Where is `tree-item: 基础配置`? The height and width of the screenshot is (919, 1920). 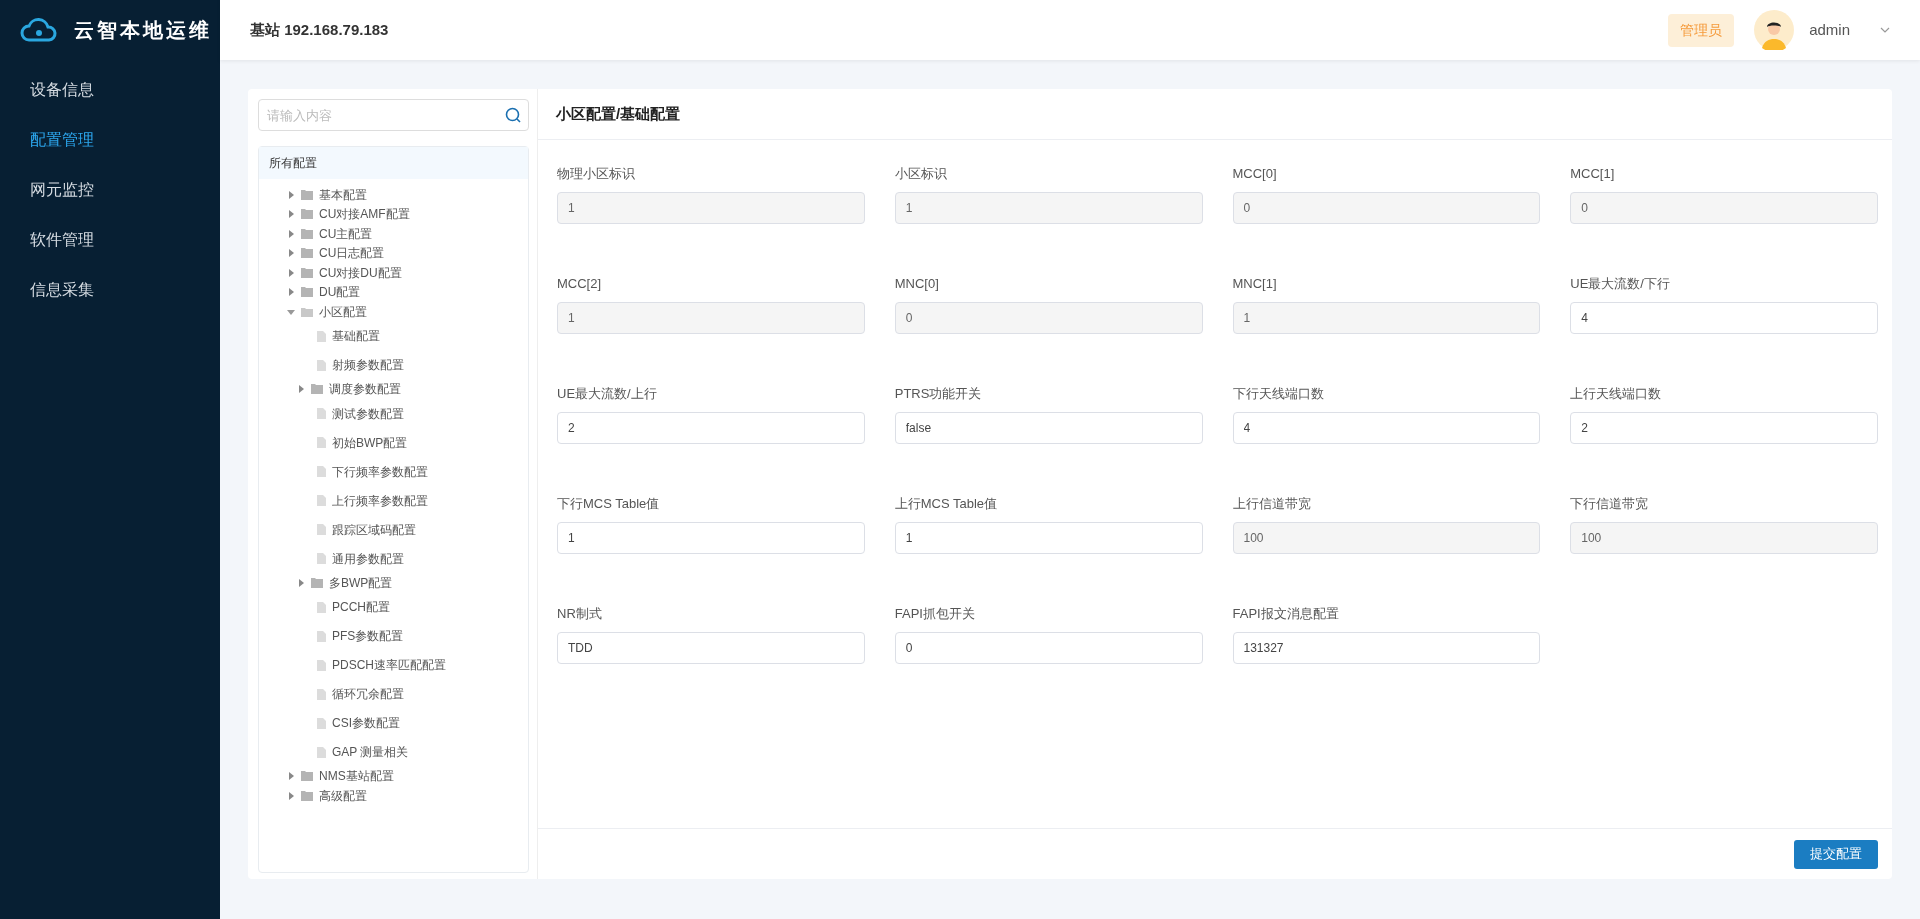
tree-item: 基础配置 is located at coordinates (356, 336).